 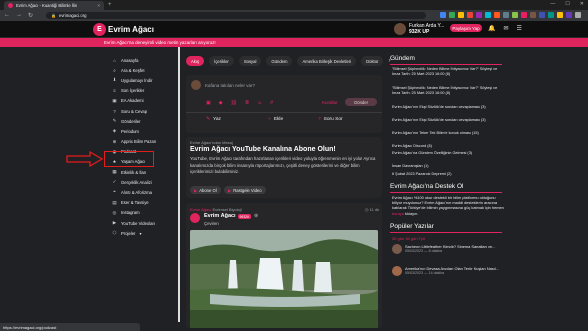 I want to click on sidebar-item-market: ⊕ Apprix Bilim Pazarı, so click(x=143, y=142).